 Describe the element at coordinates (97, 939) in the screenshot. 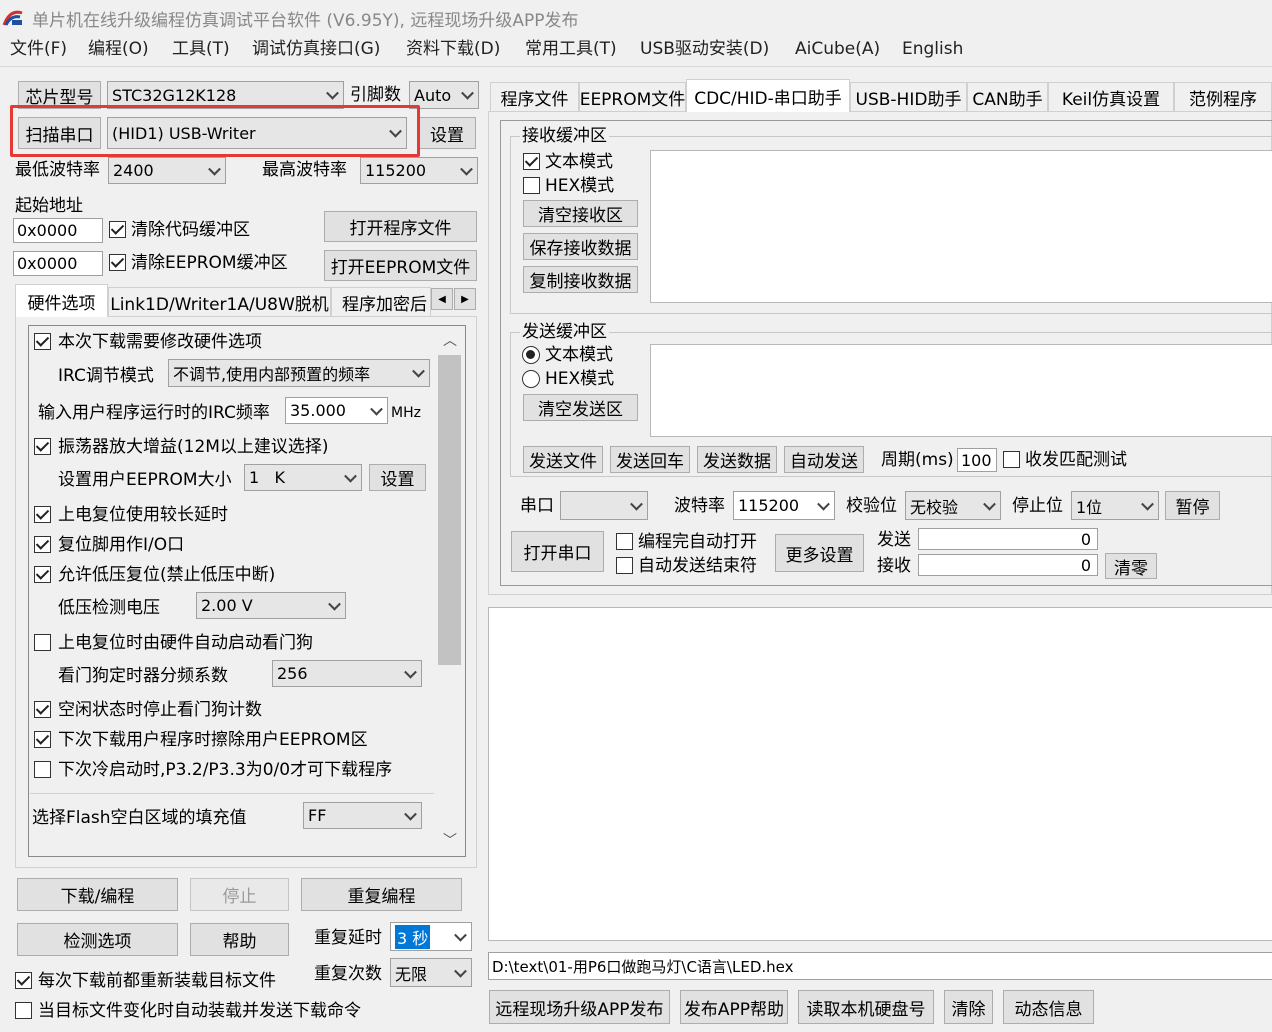

I see `check-options-button: 检测选项` at that location.